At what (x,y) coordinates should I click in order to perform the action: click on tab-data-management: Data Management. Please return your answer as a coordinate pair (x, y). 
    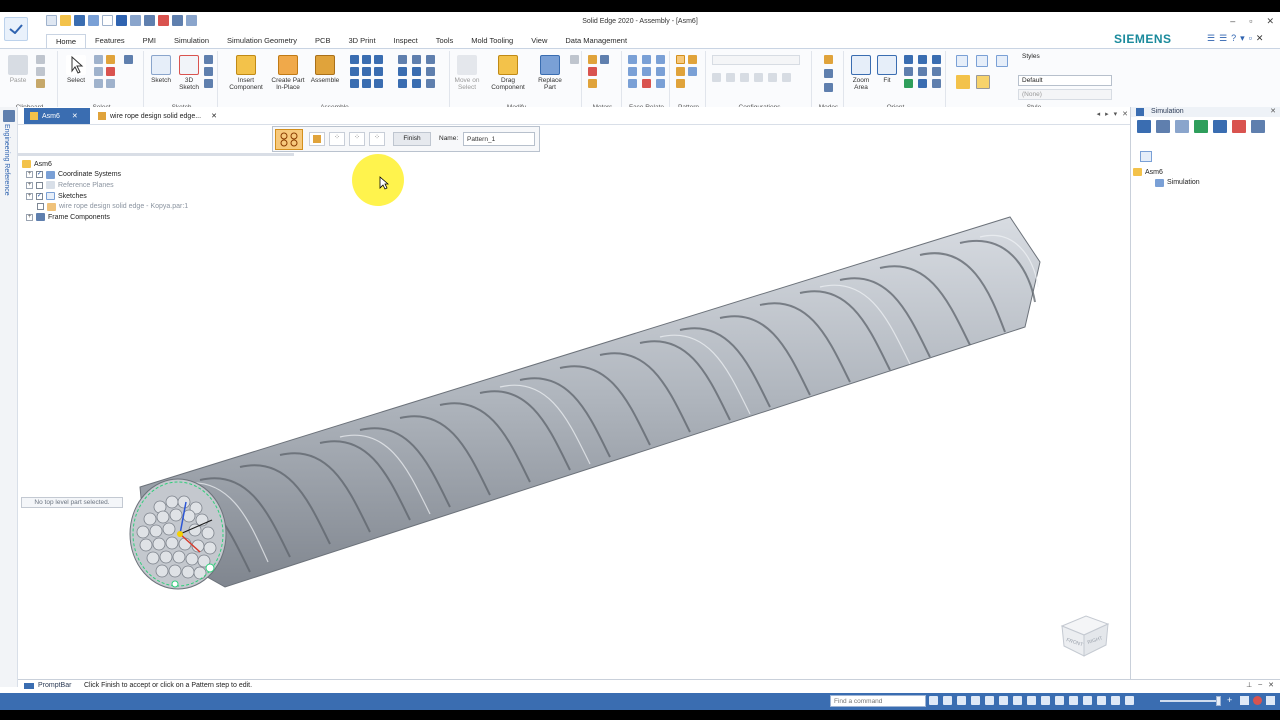
    Looking at the image, I should click on (596, 41).